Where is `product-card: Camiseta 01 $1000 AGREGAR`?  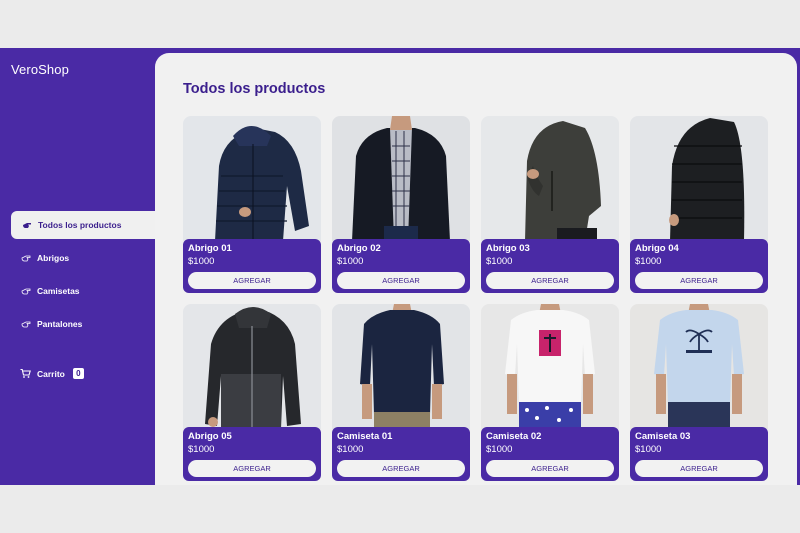 product-card: Camiseta 01 $1000 AGREGAR is located at coordinates (401, 392).